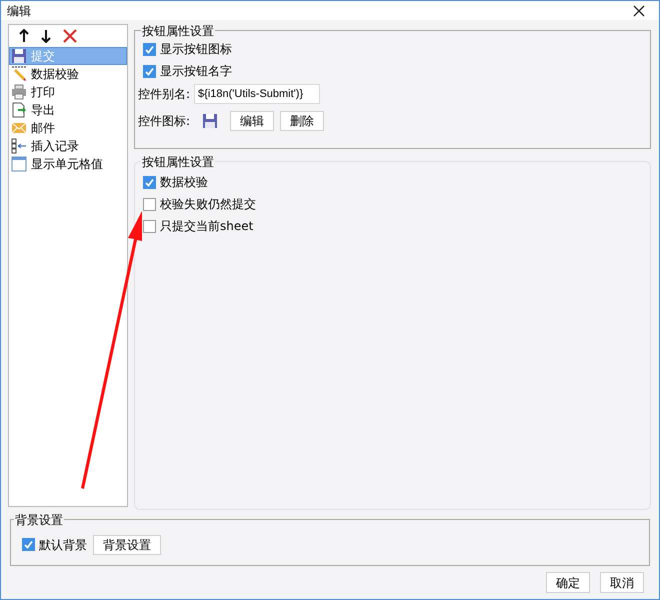 Image resolution: width=660 pixels, height=600 pixels. What do you see at coordinates (187, 49) in the screenshot?
I see `checkbox-option: 显示按钮图标` at bounding box center [187, 49].